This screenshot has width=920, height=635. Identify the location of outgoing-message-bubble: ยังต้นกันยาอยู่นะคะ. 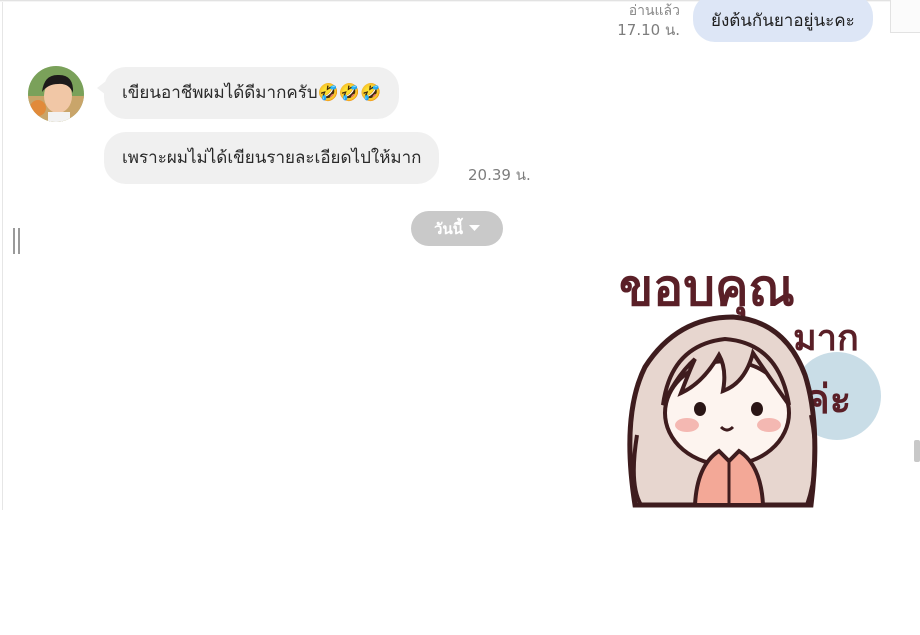
(783, 21).